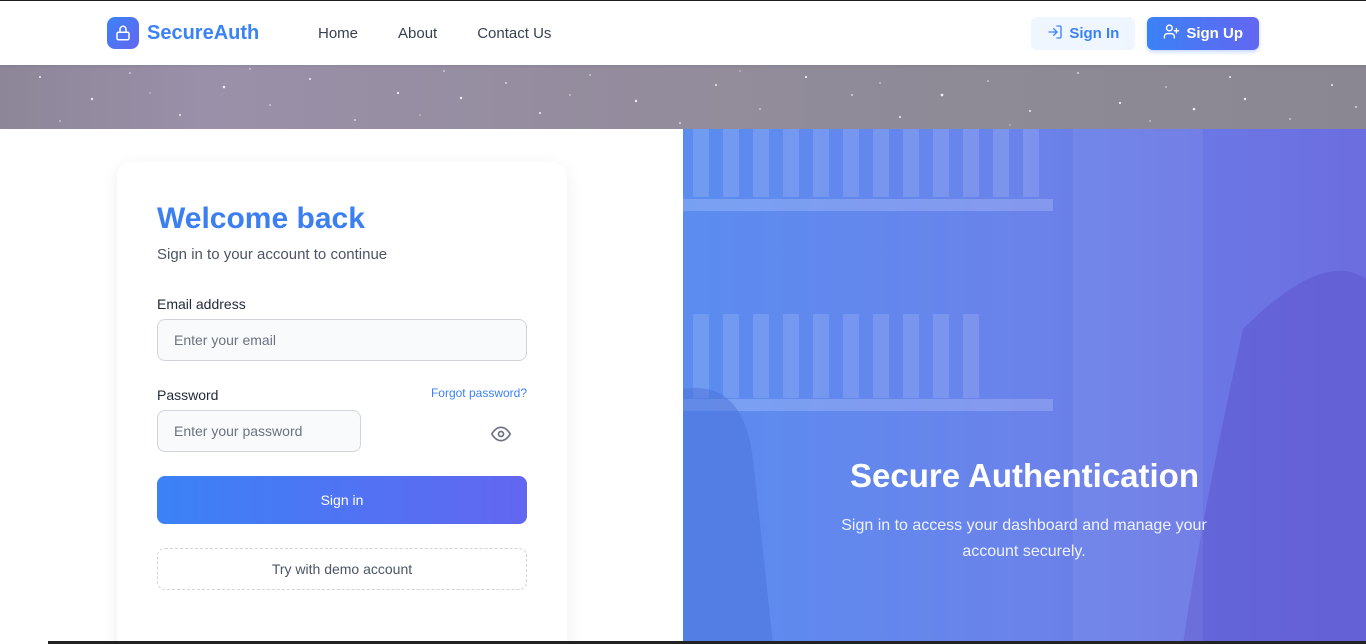  Describe the element at coordinates (338, 33) in the screenshot. I see `nav-link-home: Home` at that location.